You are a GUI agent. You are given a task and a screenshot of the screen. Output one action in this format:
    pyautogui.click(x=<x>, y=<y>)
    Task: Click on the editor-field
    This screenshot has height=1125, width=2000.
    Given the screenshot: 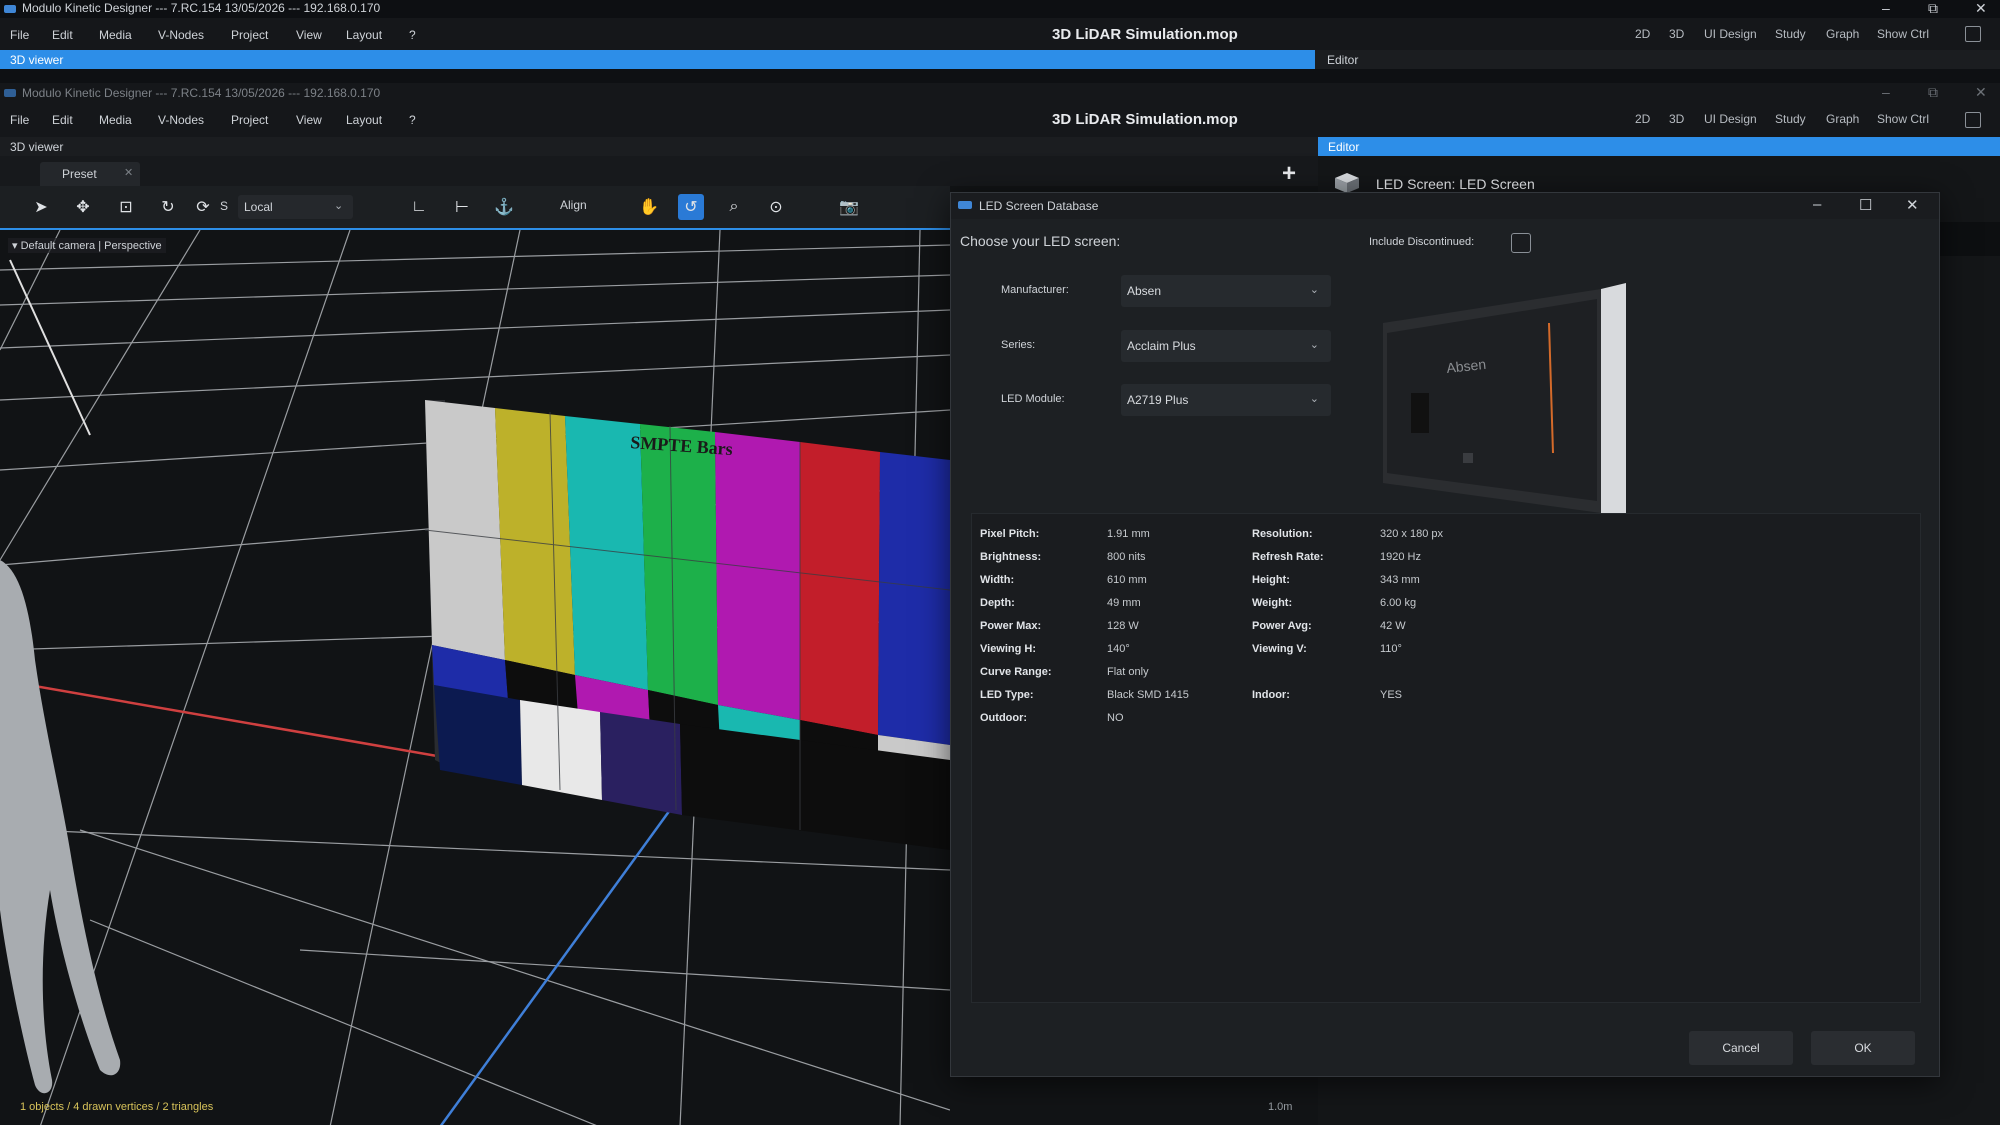 What is the action you would take?
    pyautogui.click(x=1970, y=239)
    